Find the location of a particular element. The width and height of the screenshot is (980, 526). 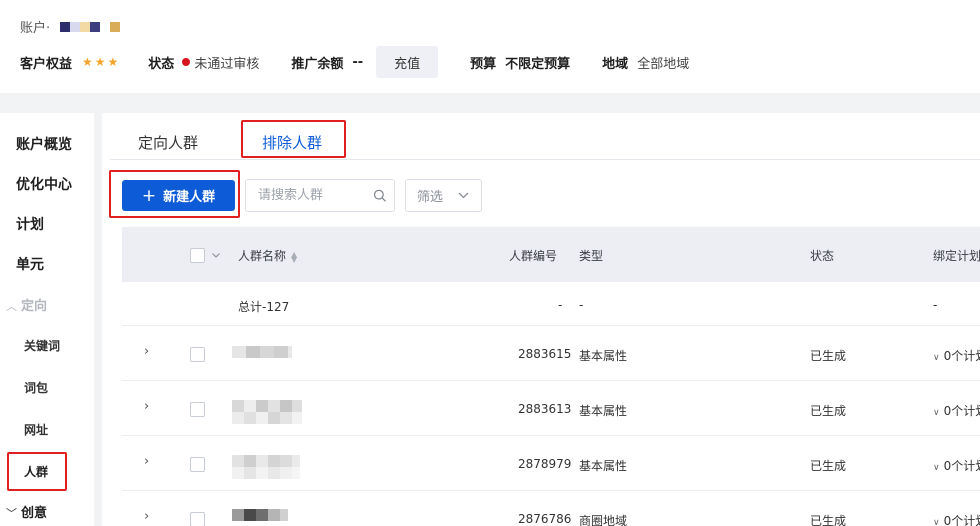

row-id: 2878979 is located at coordinates (545, 464).